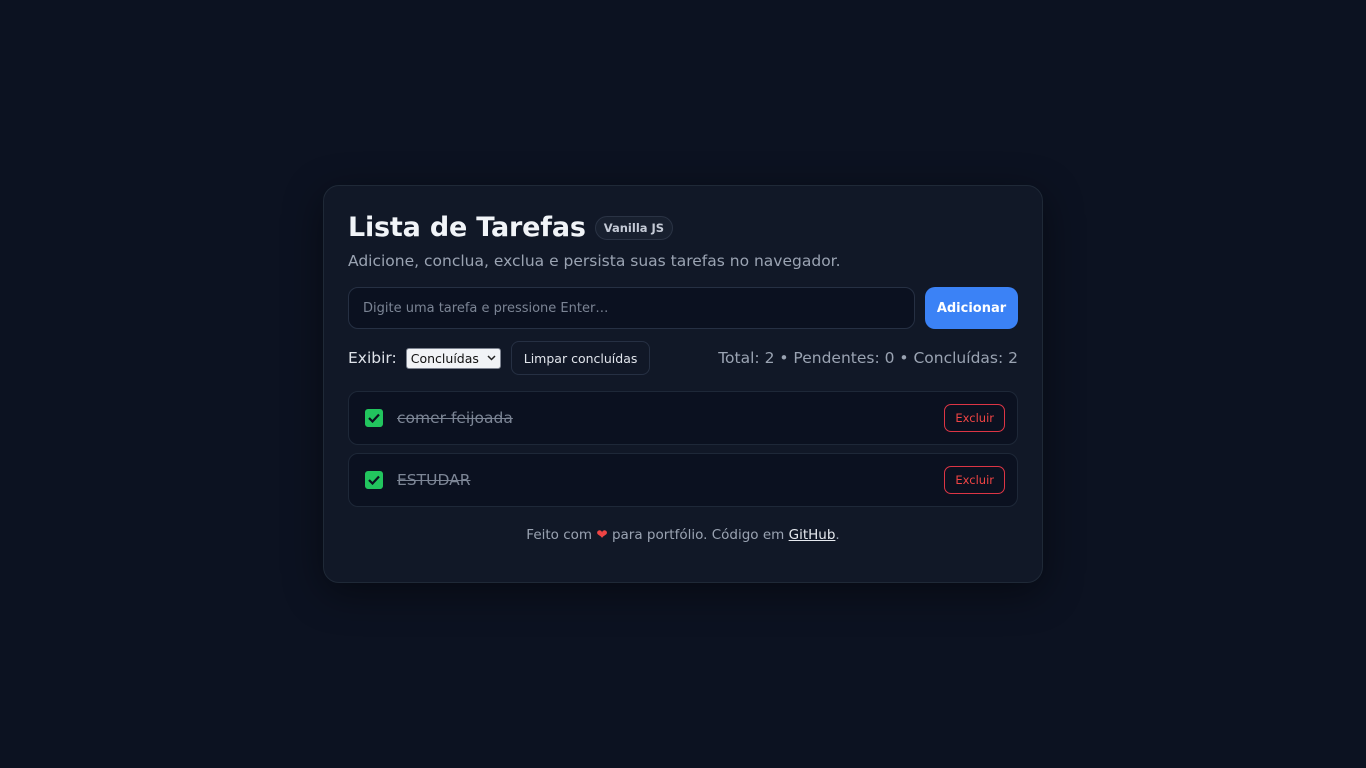  What do you see at coordinates (631, 308) in the screenshot?
I see `task-input` at bounding box center [631, 308].